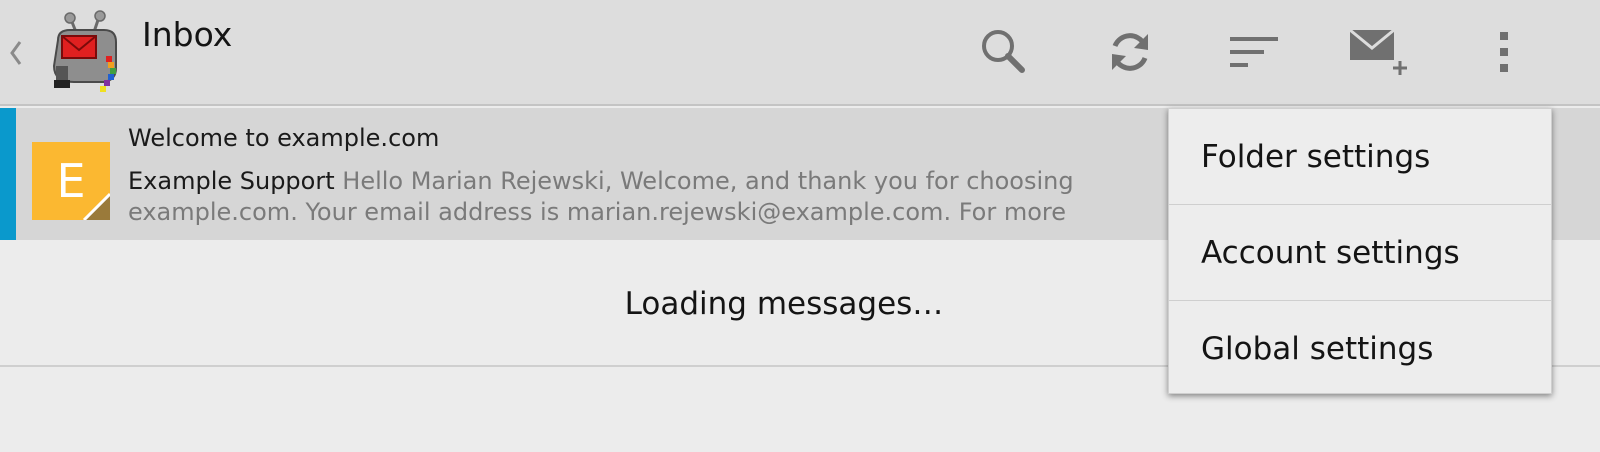  What do you see at coordinates (187, 34) in the screenshot?
I see `page-title: Inbox` at bounding box center [187, 34].